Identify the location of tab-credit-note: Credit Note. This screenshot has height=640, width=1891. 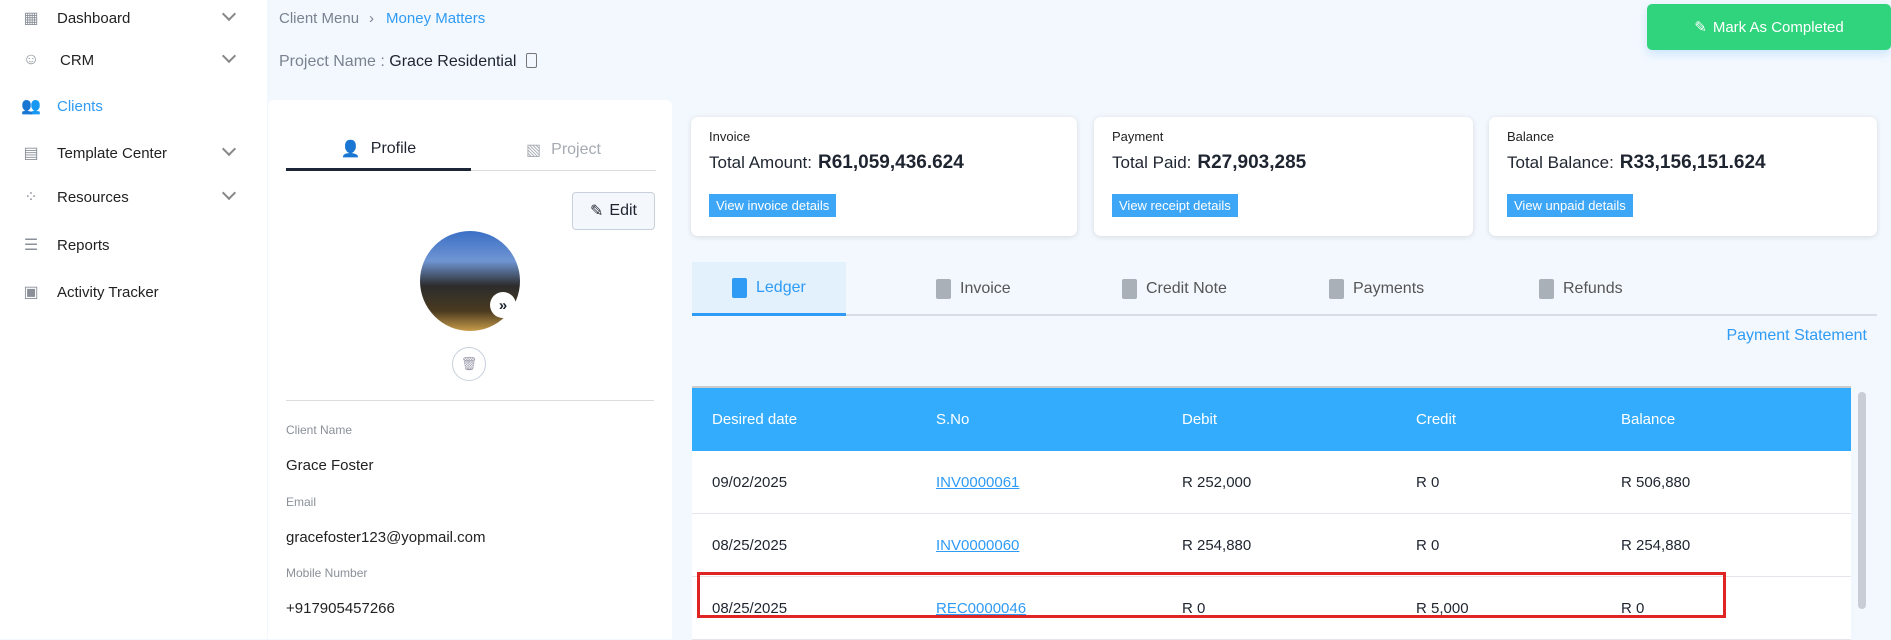
(1174, 289).